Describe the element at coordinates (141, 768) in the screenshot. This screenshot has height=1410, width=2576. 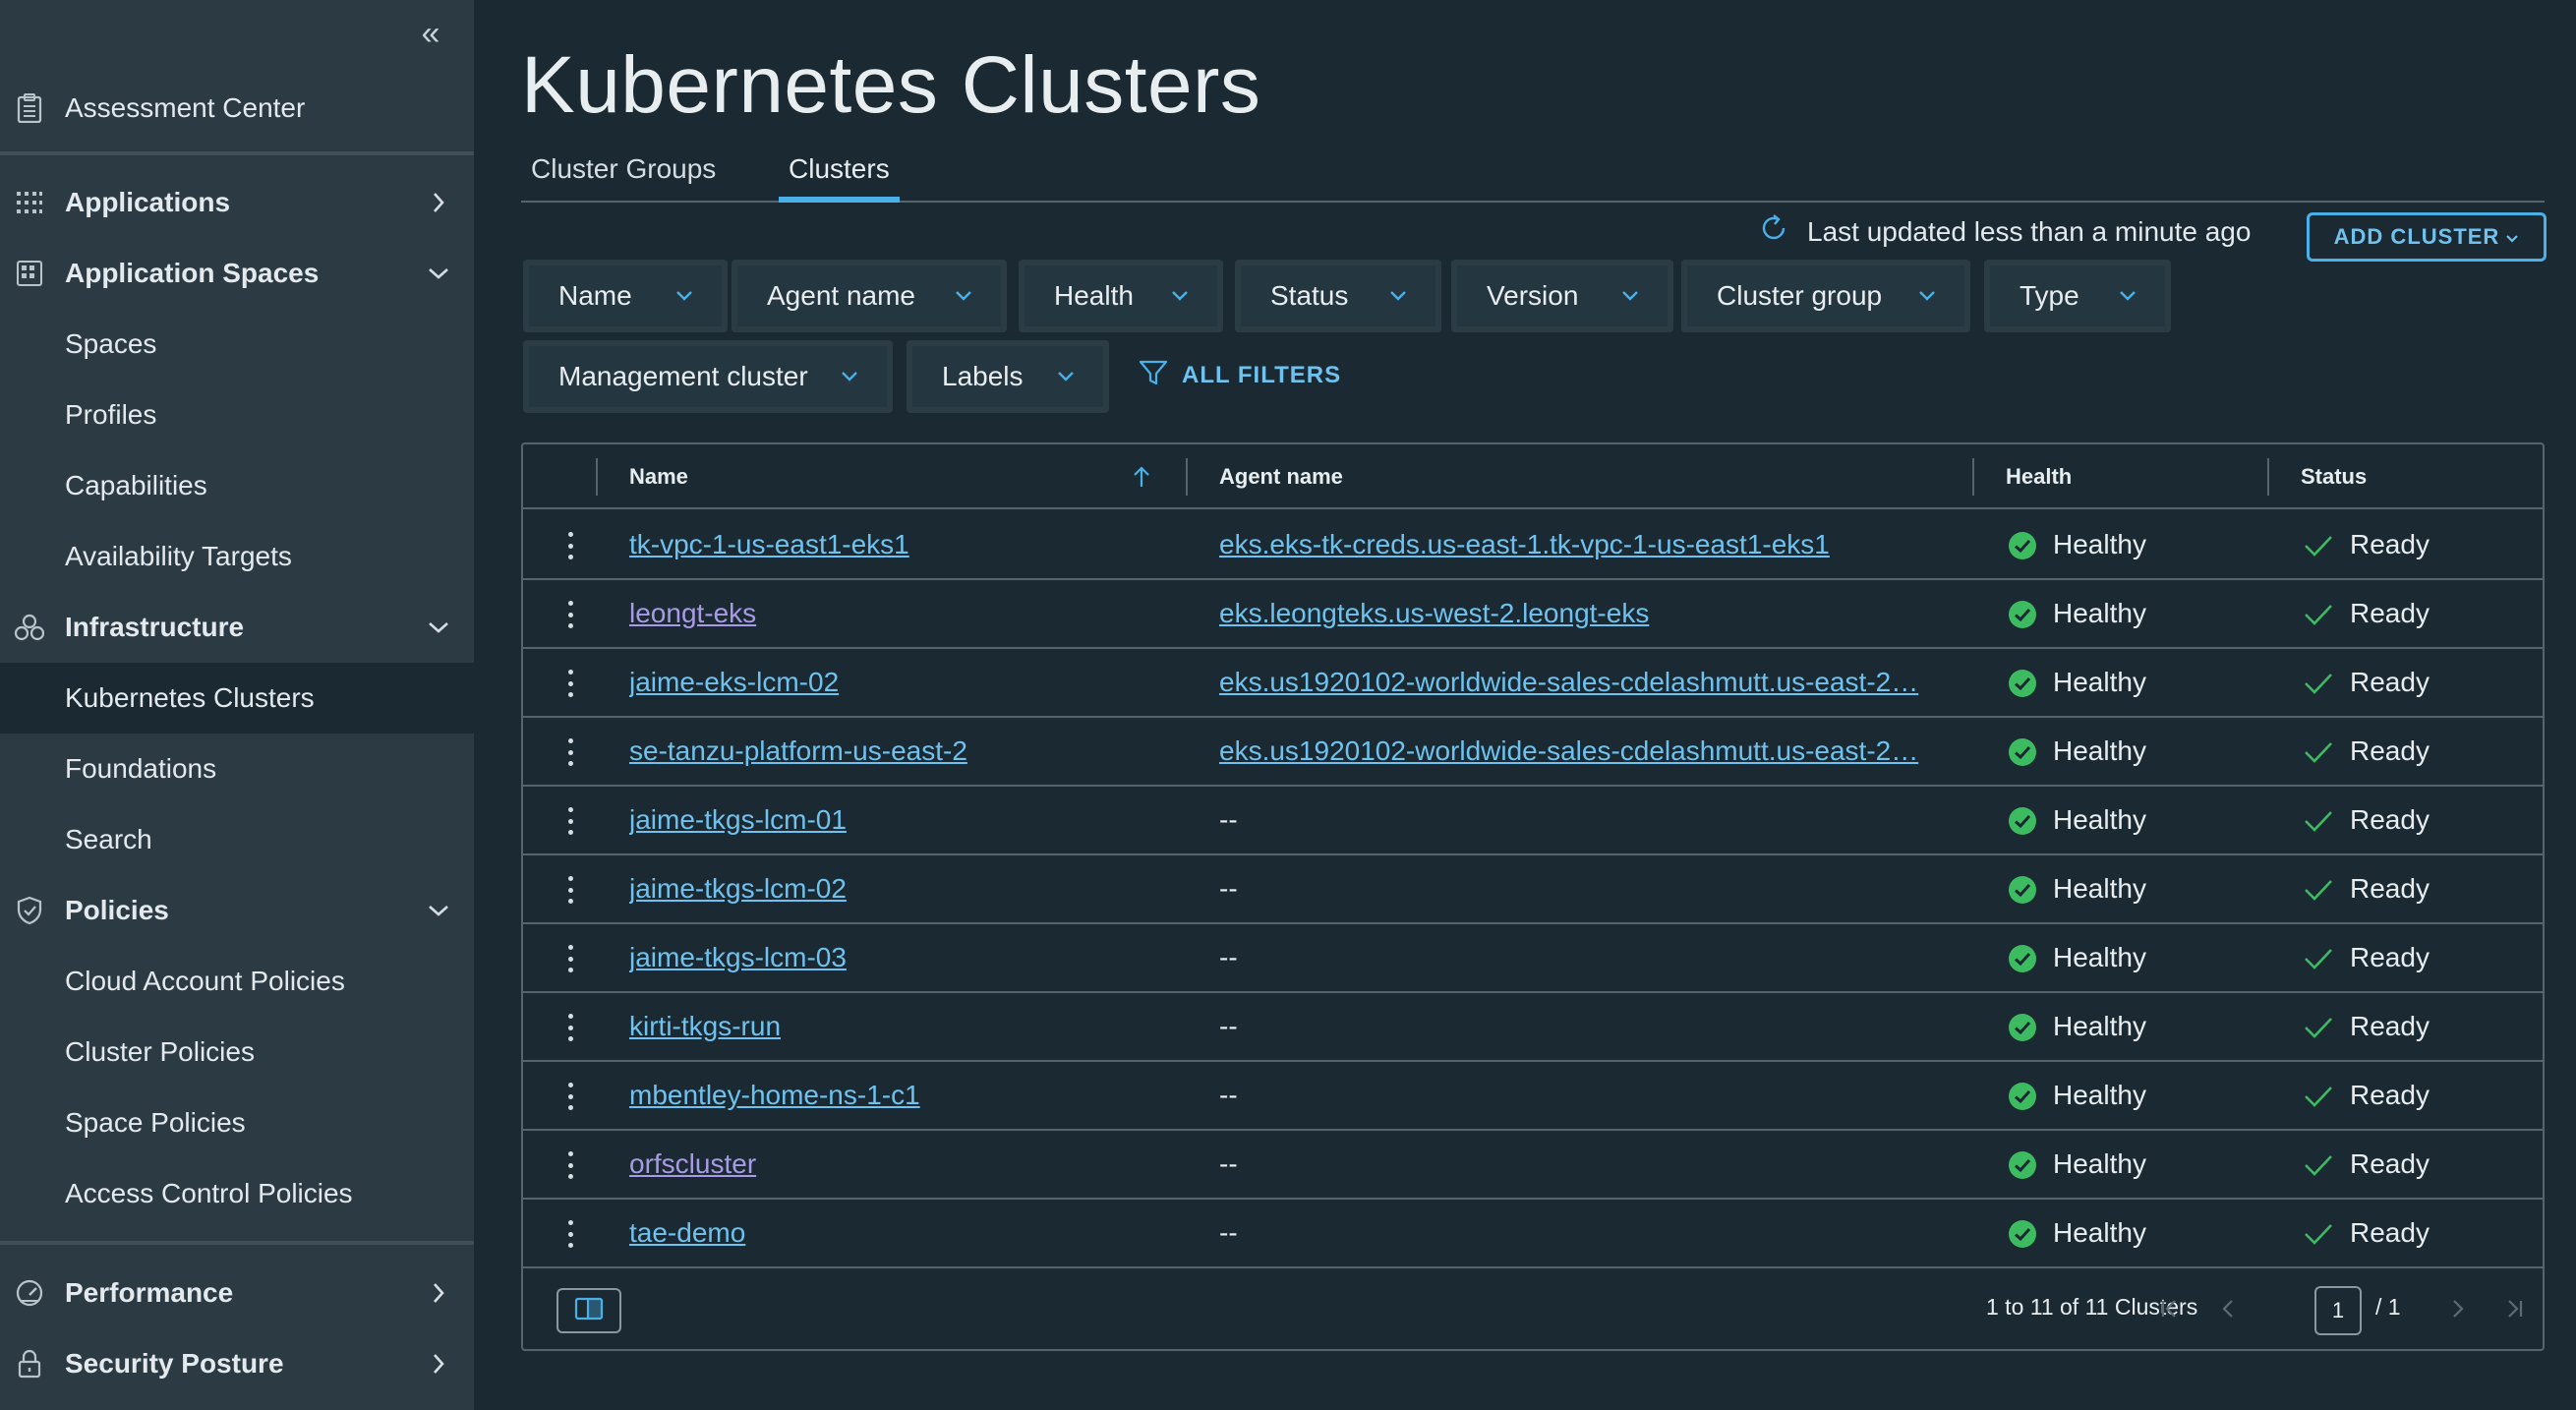
I see `sidebar-item-label: Foundations` at that location.